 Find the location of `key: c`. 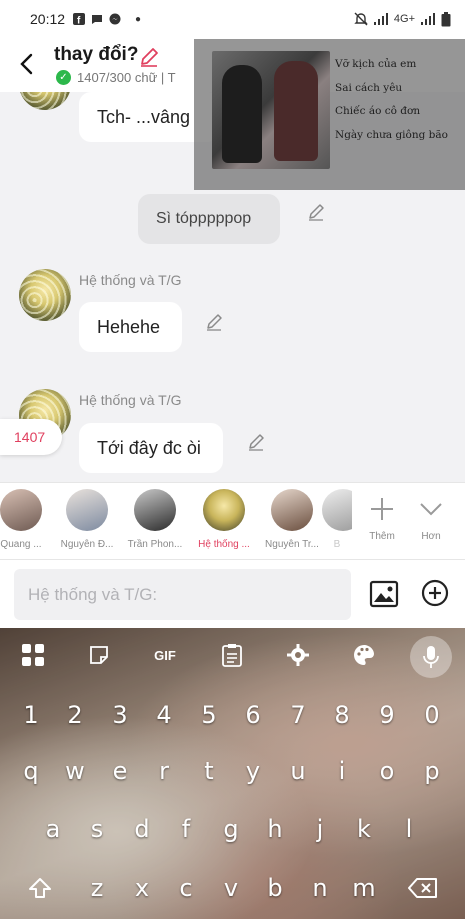

key: c is located at coordinates (186, 888).